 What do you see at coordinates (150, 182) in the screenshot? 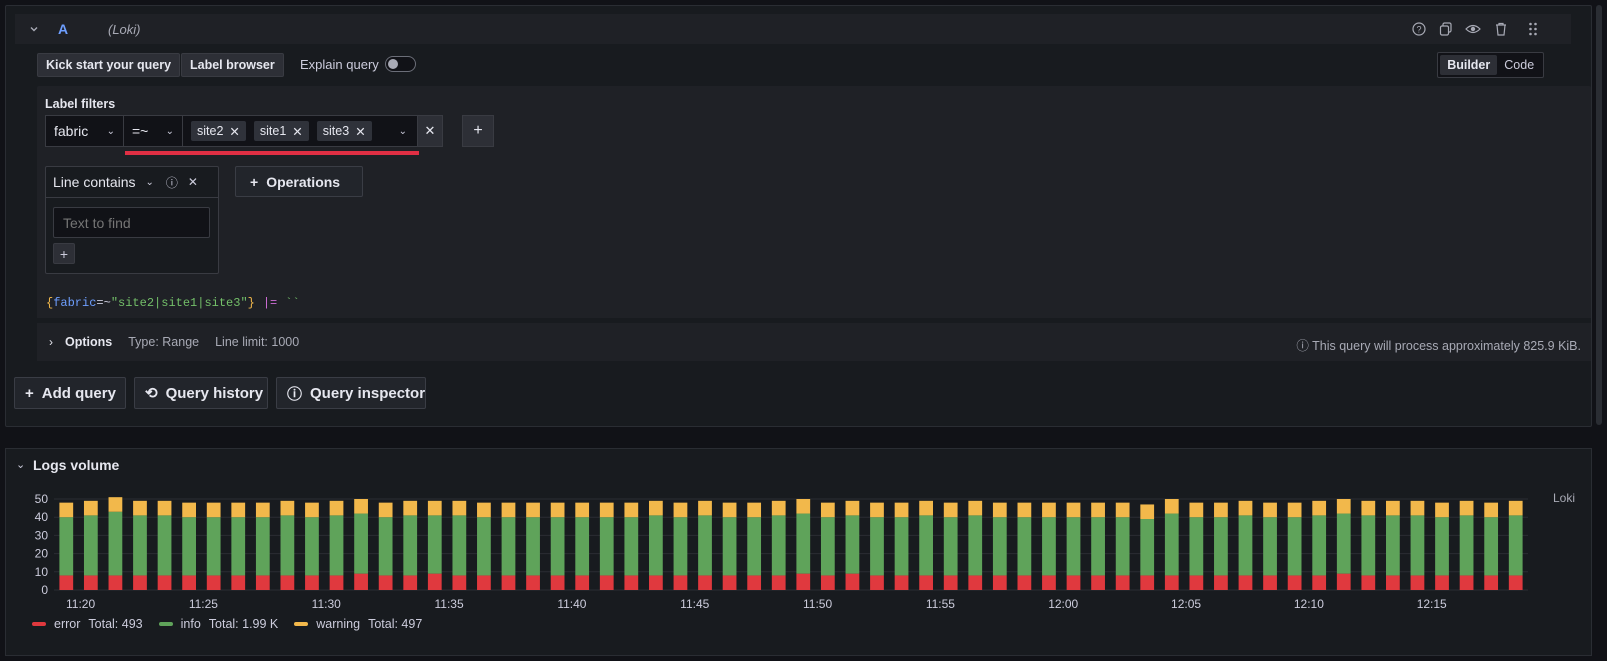
I see `chevron-down-icon: ⌄` at bounding box center [150, 182].